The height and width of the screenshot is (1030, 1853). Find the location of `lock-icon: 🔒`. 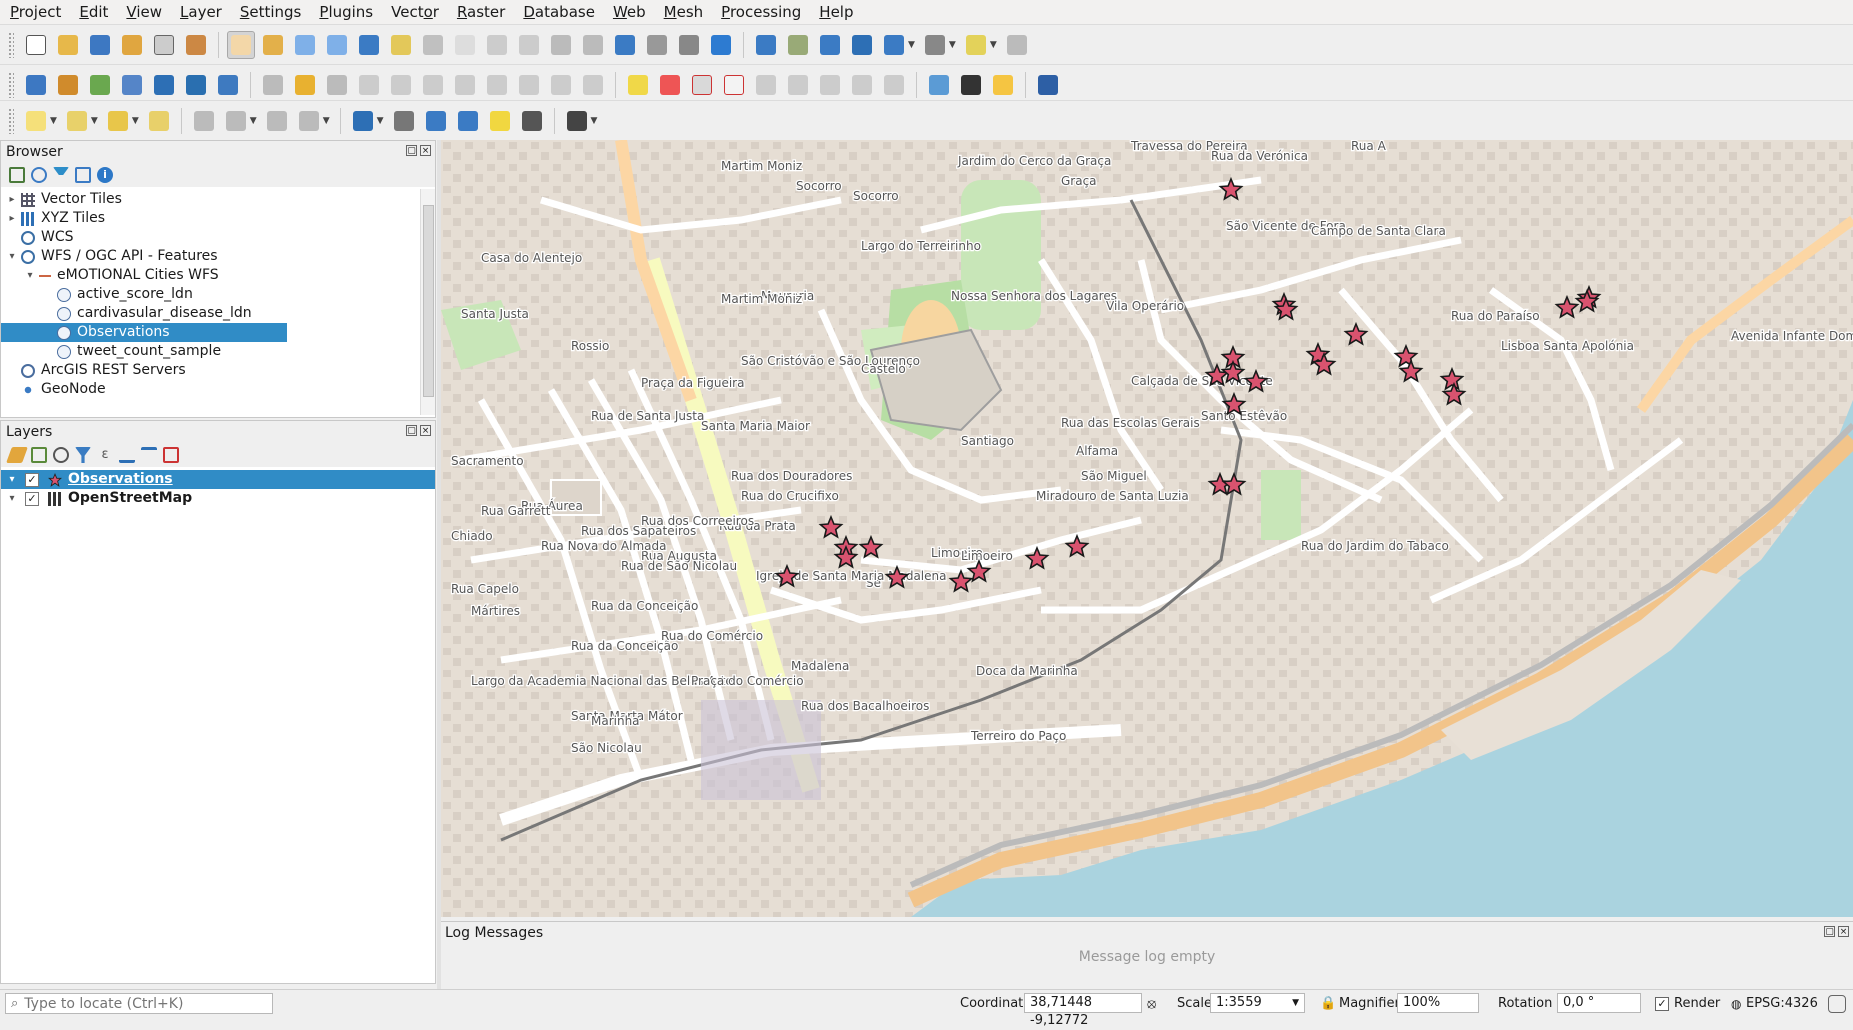

lock-icon: 🔒 is located at coordinates (1328, 1003).